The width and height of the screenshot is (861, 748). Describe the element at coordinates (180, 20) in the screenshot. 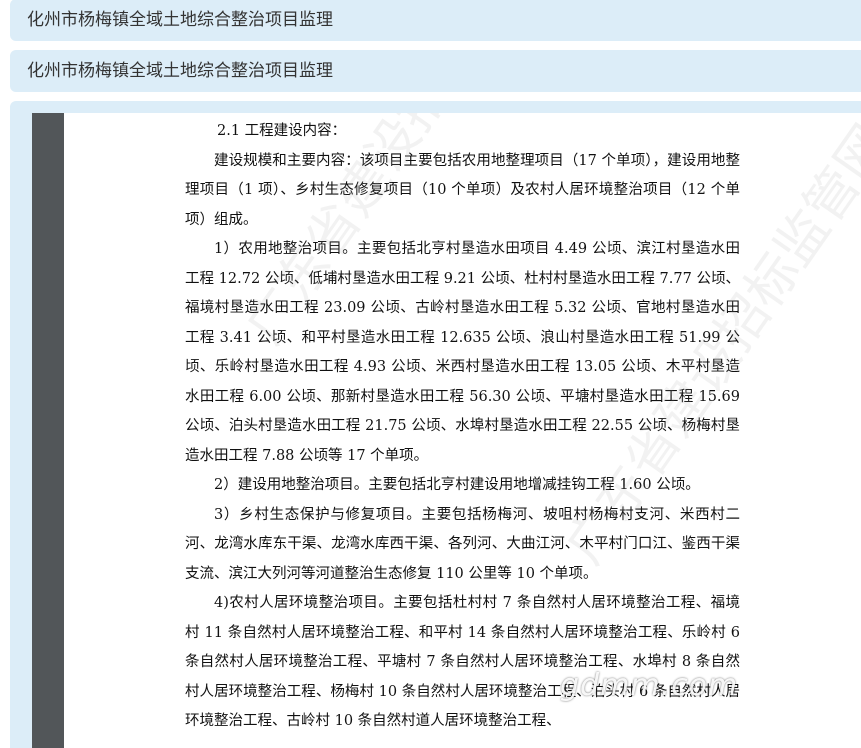

I see `project-title: 化州市杨梅镇全域土地综合整治项目监理` at that location.